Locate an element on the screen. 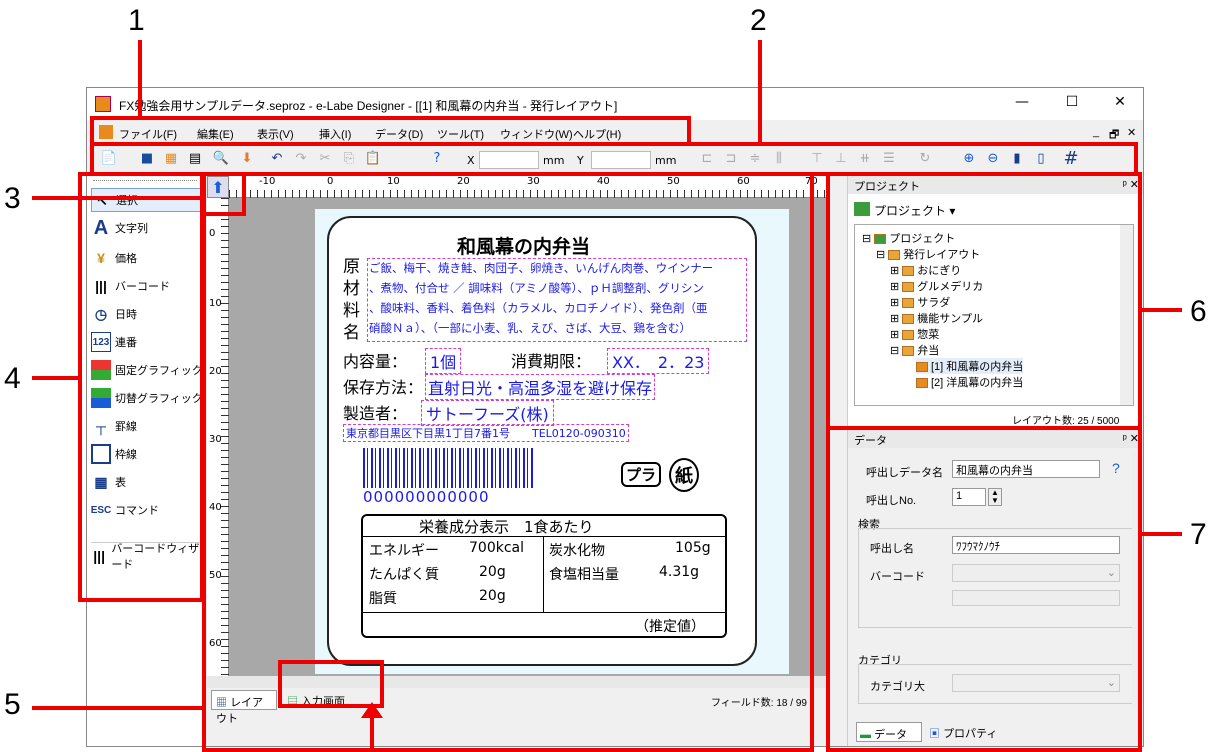 Image resolution: width=1213 pixels, height=752 pixels. callout-4: 4 is located at coordinates (12, 378).